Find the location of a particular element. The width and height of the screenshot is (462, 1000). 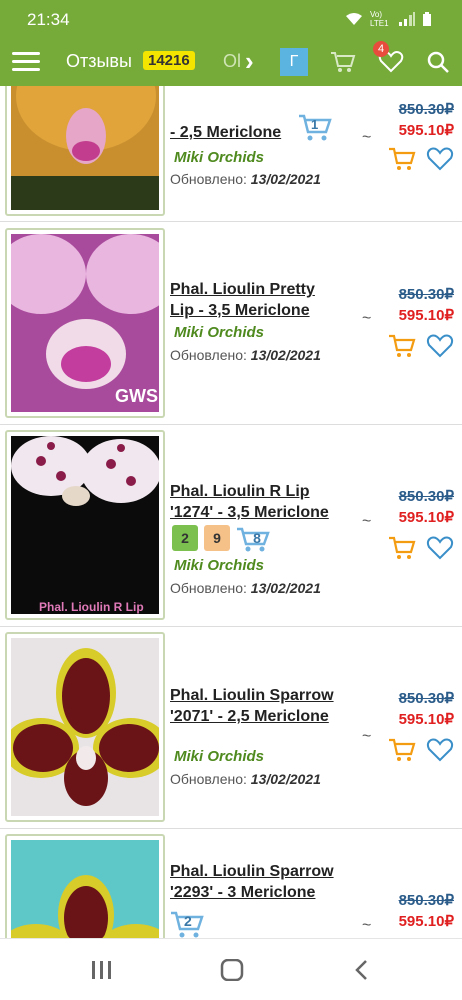

product-image: Phal. Lioulin R Lip is located at coordinates (85, 525).